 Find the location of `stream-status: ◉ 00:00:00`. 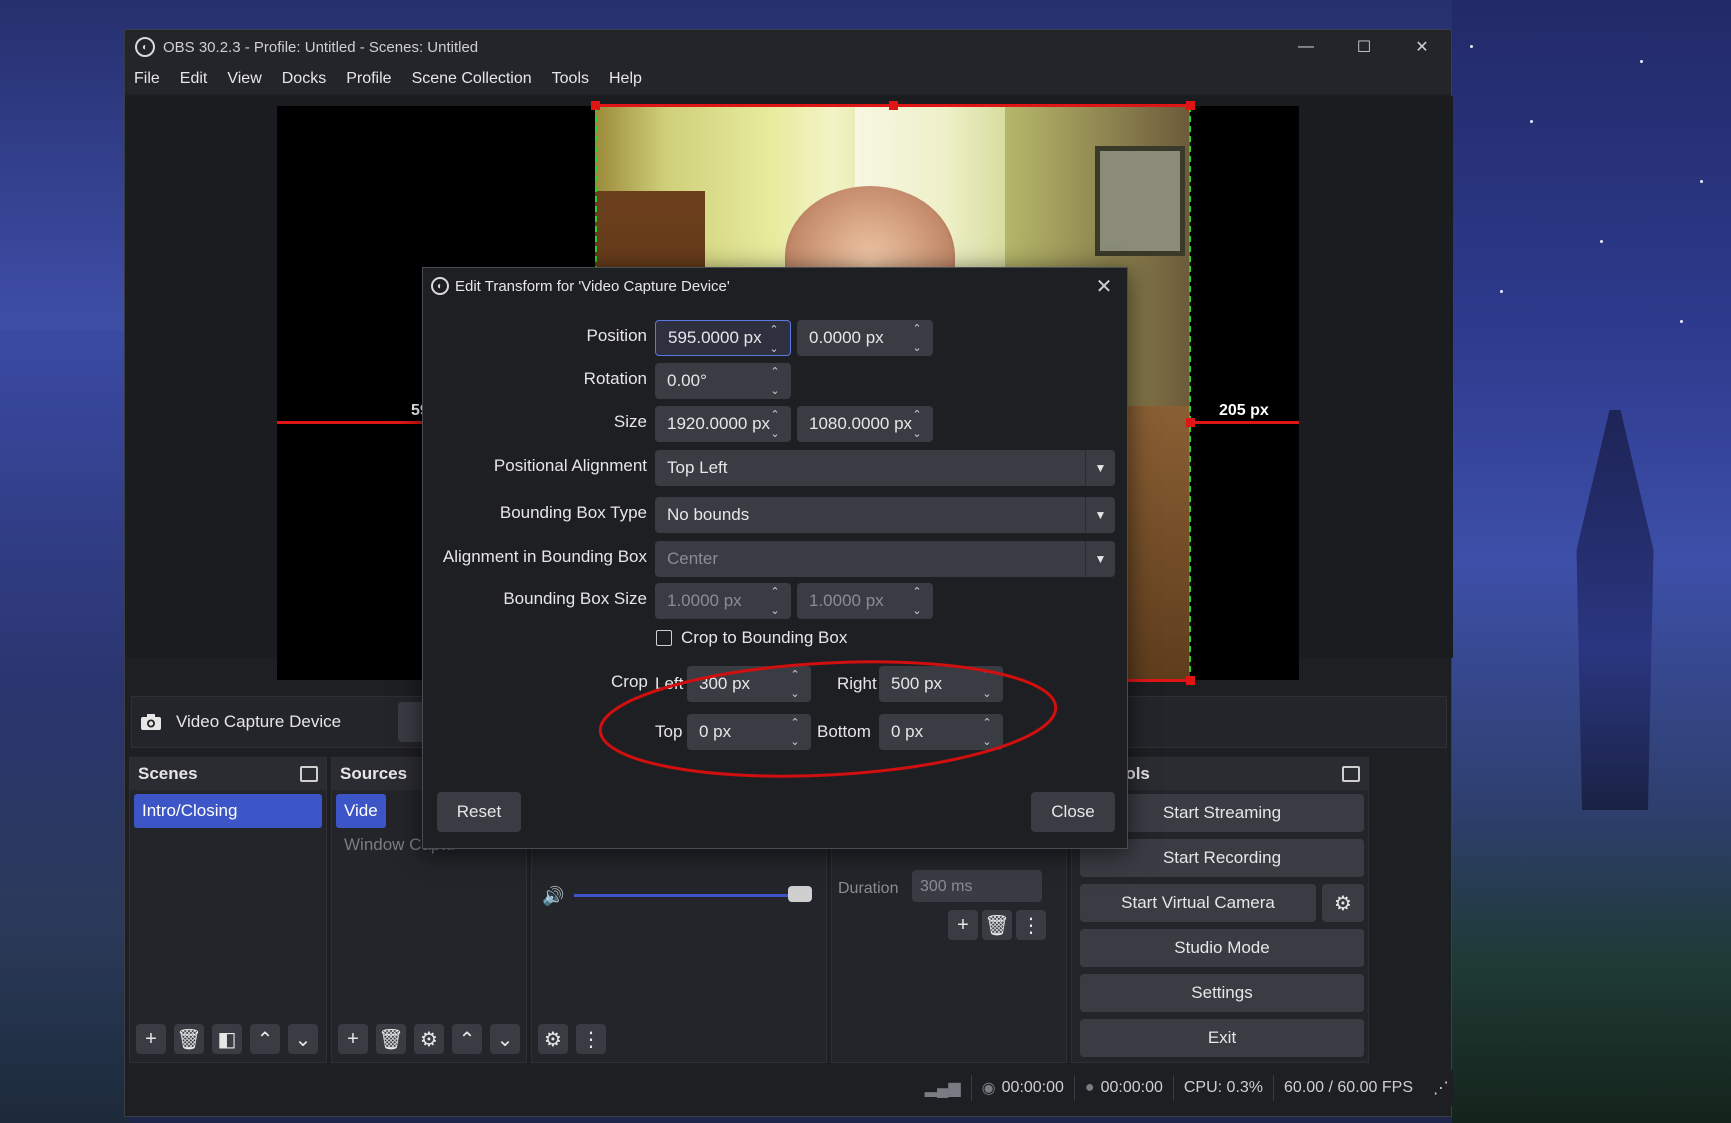

stream-status: ◉ 00:00:00 is located at coordinates (1022, 1088).